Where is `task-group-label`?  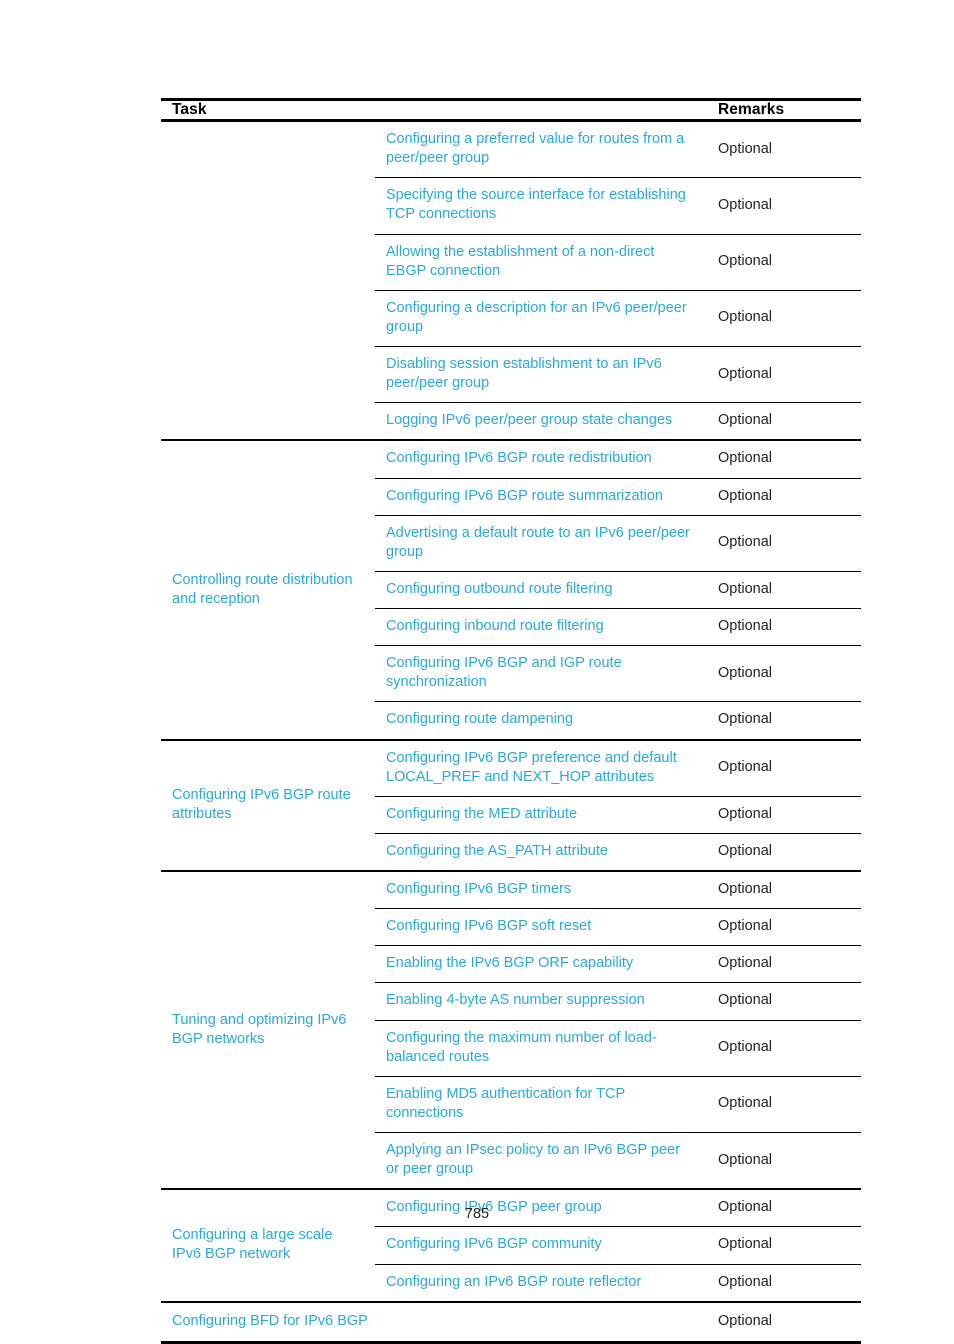
task-group-label is located at coordinates (268, 280).